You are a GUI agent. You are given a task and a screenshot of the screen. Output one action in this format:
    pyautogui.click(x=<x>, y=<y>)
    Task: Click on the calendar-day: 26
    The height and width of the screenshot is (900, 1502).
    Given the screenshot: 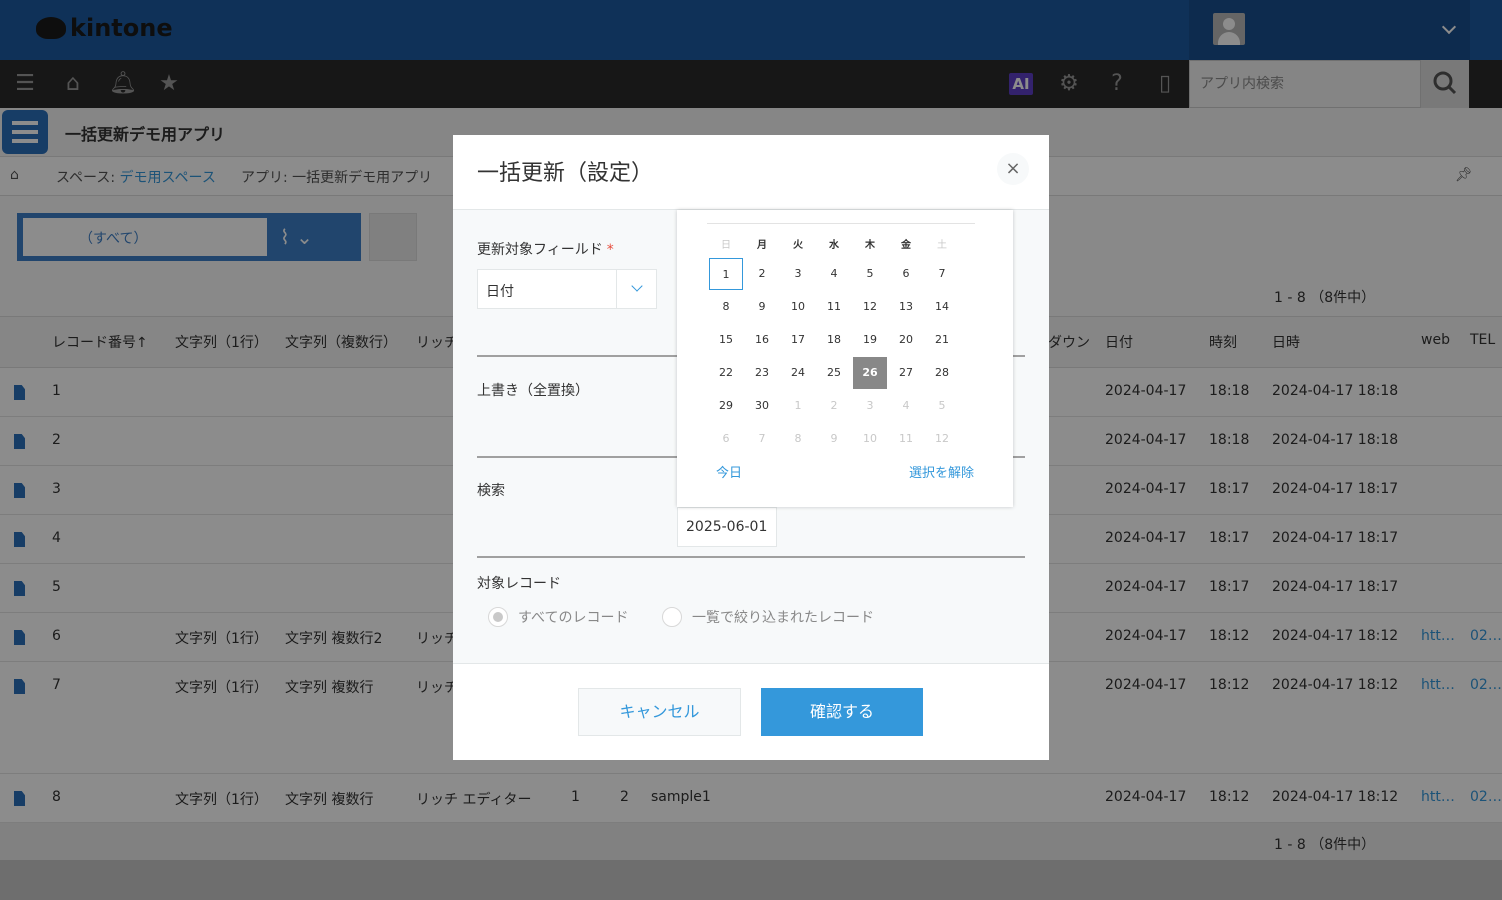 What is the action you would take?
    pyautogui.click(x=870, y=373)
    